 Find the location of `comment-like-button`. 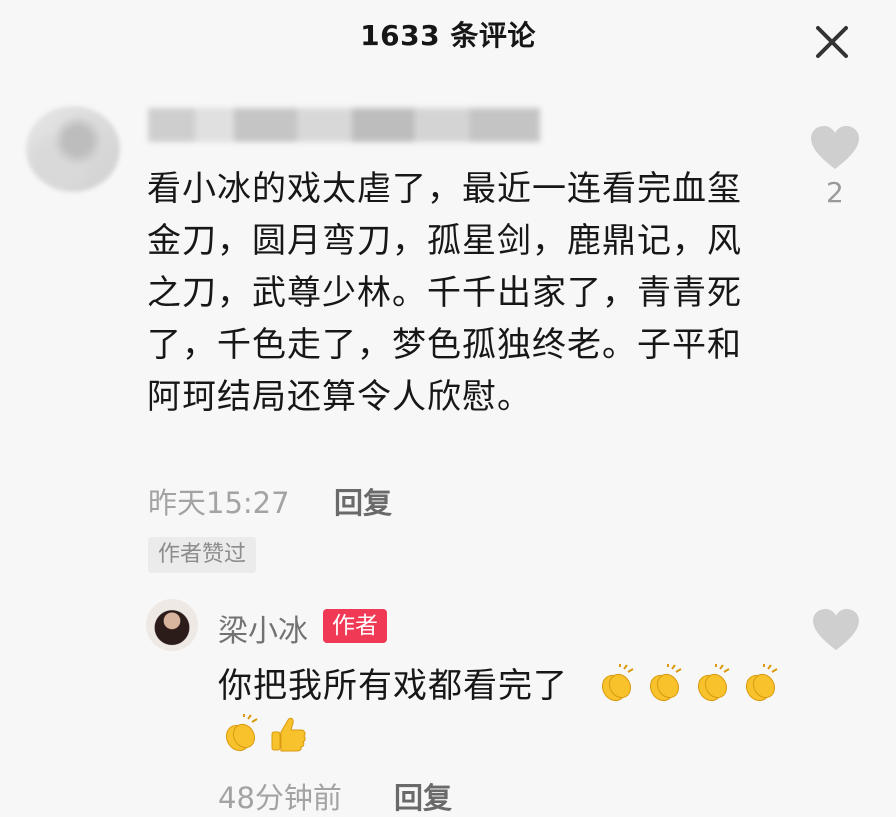

comment-like-button is located at coordinates (835, 150).